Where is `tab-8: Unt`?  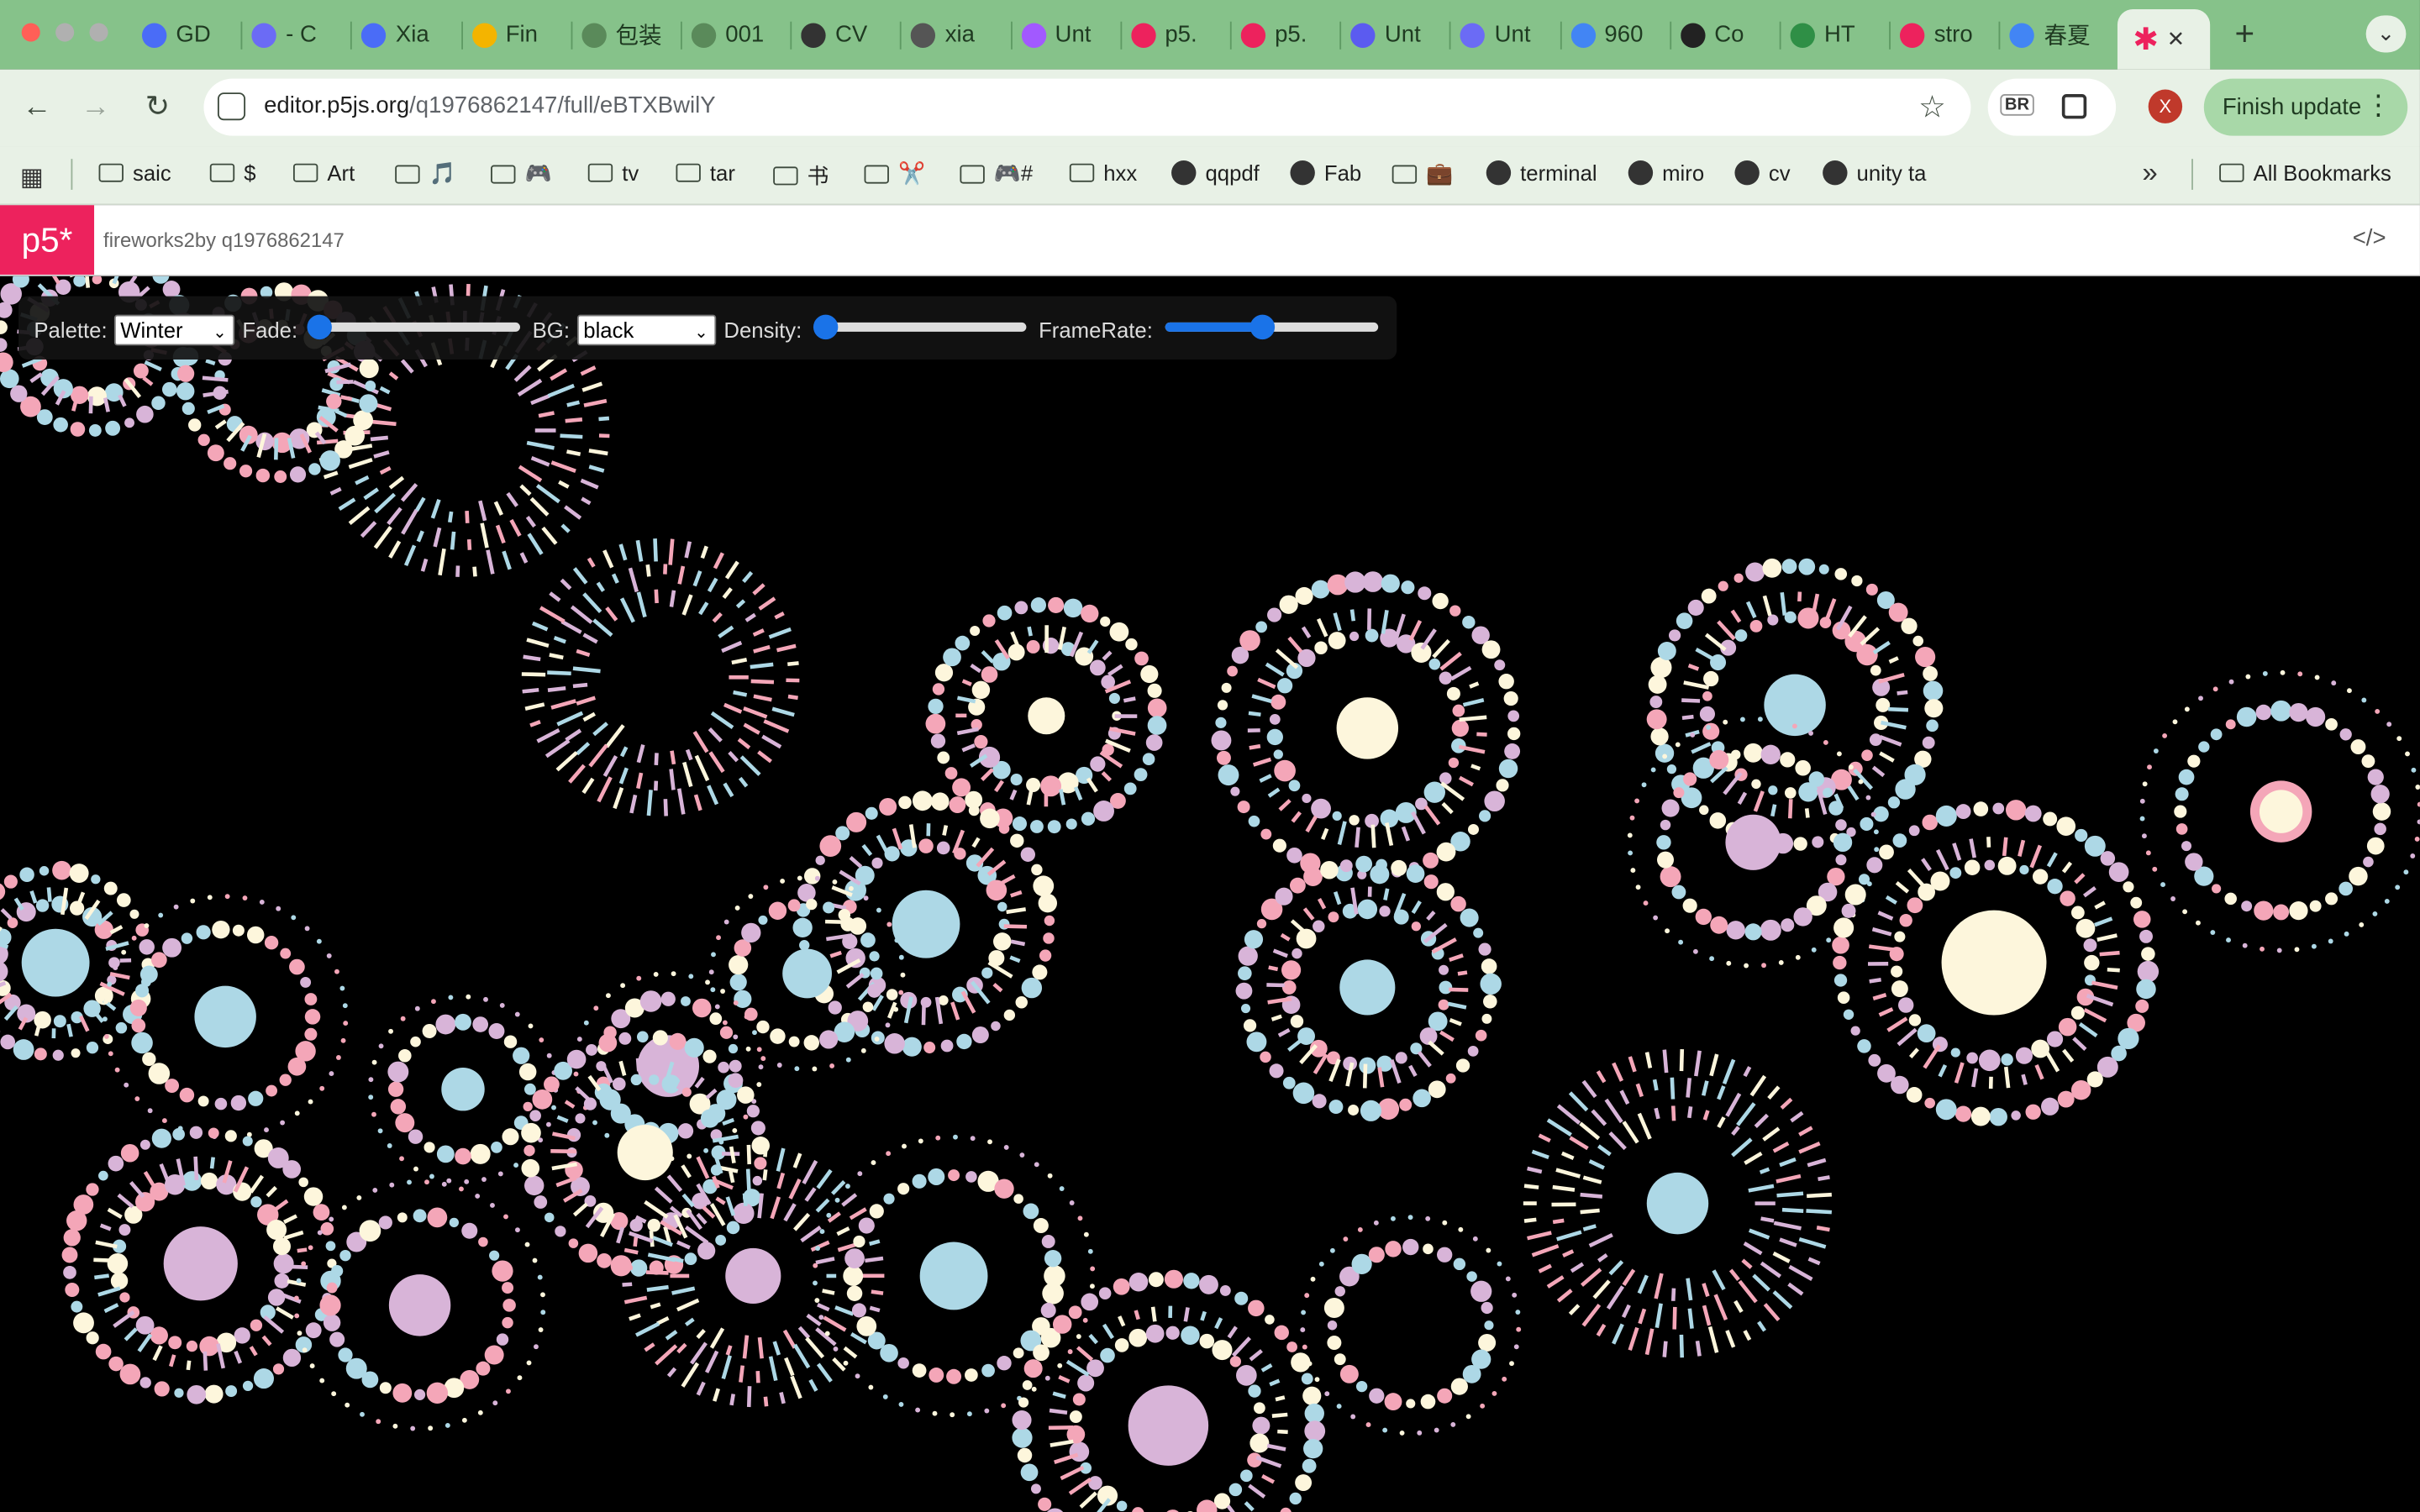 tab-8: Unt is located at coordinates (1064, 35).